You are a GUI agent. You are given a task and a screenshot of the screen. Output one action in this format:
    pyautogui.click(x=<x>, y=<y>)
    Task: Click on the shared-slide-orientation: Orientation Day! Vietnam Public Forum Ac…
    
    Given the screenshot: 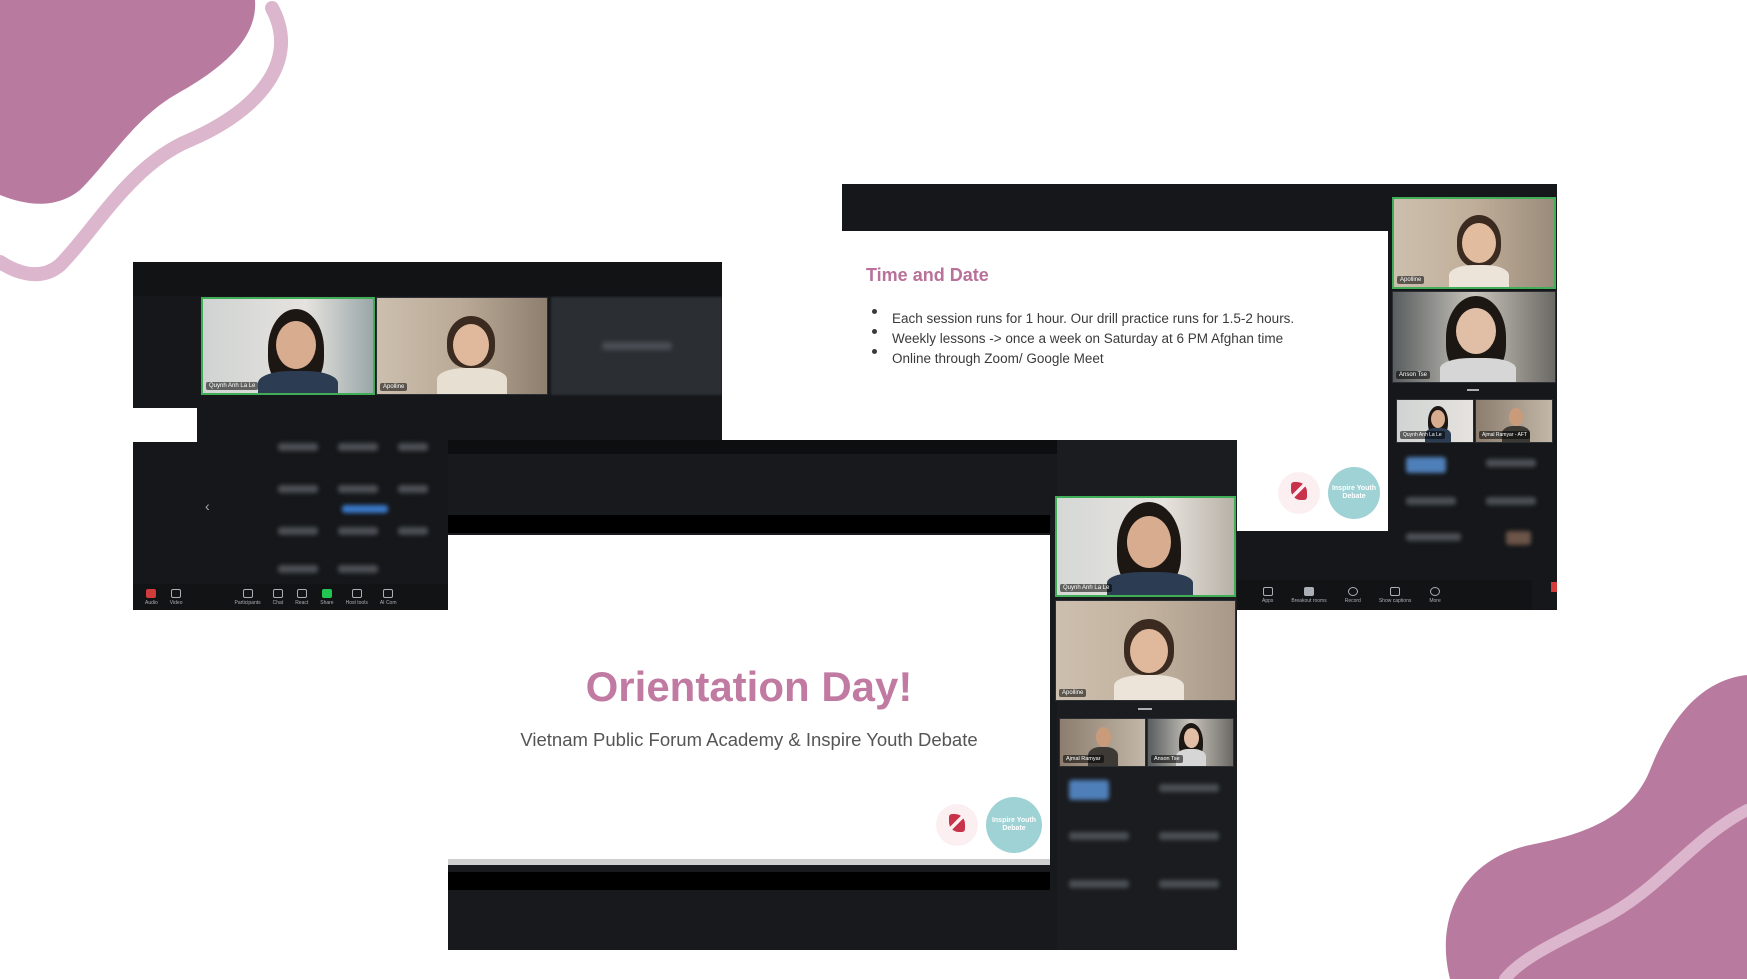 What is the action you would take?
    pyautogui.click(x=749, y=700)
    